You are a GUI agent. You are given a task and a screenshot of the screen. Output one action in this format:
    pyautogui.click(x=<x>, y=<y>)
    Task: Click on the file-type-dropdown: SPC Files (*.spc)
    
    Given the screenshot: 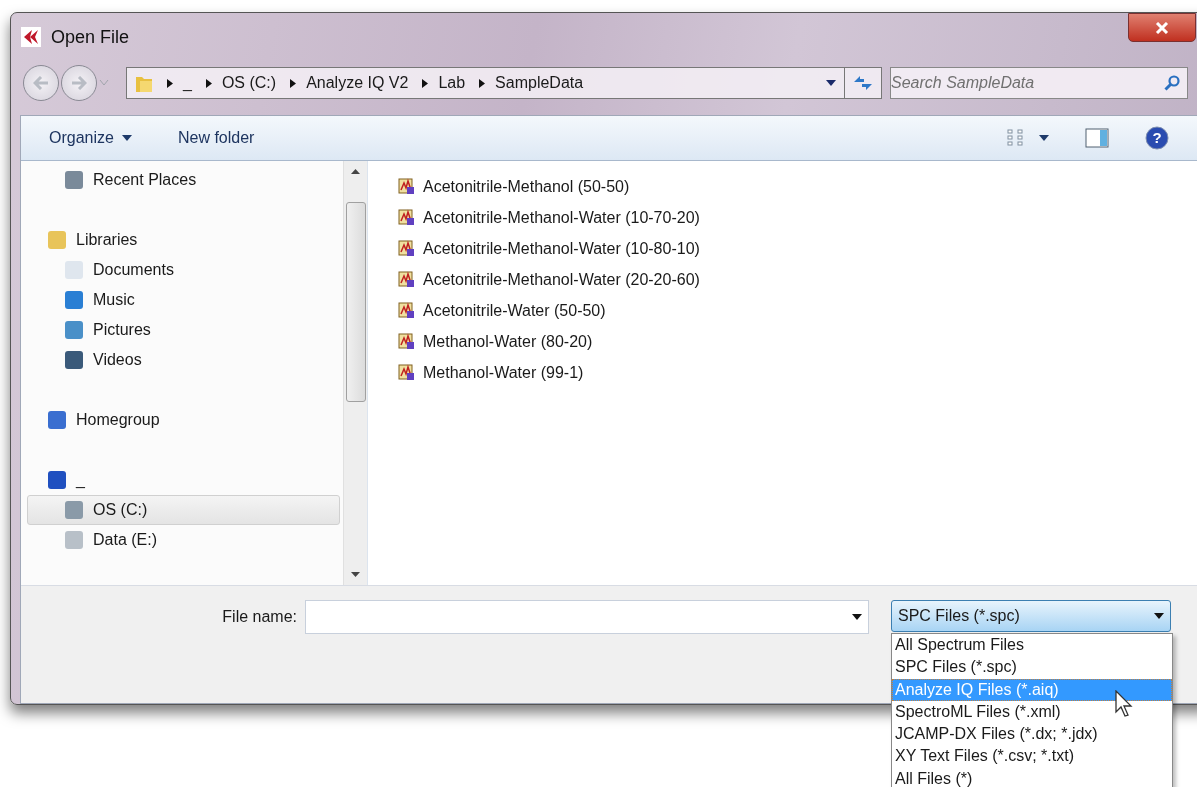 What is the action you would take?
    pyautogui.click(x=1031, y=616)
    